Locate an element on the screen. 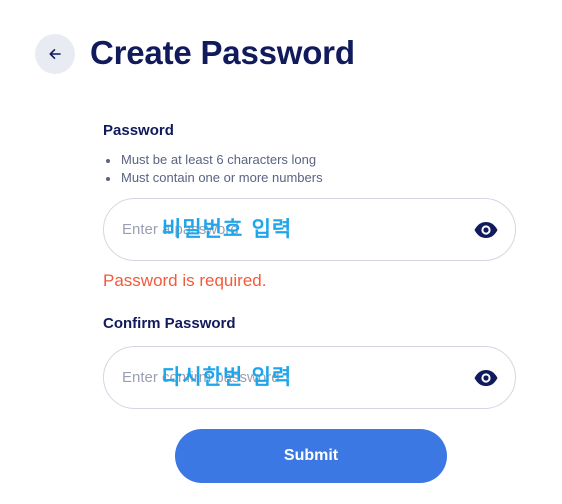 This screenshot has height=504, width=562. confirm-password-label: Confirm Password is located at coordinates (169, 323).